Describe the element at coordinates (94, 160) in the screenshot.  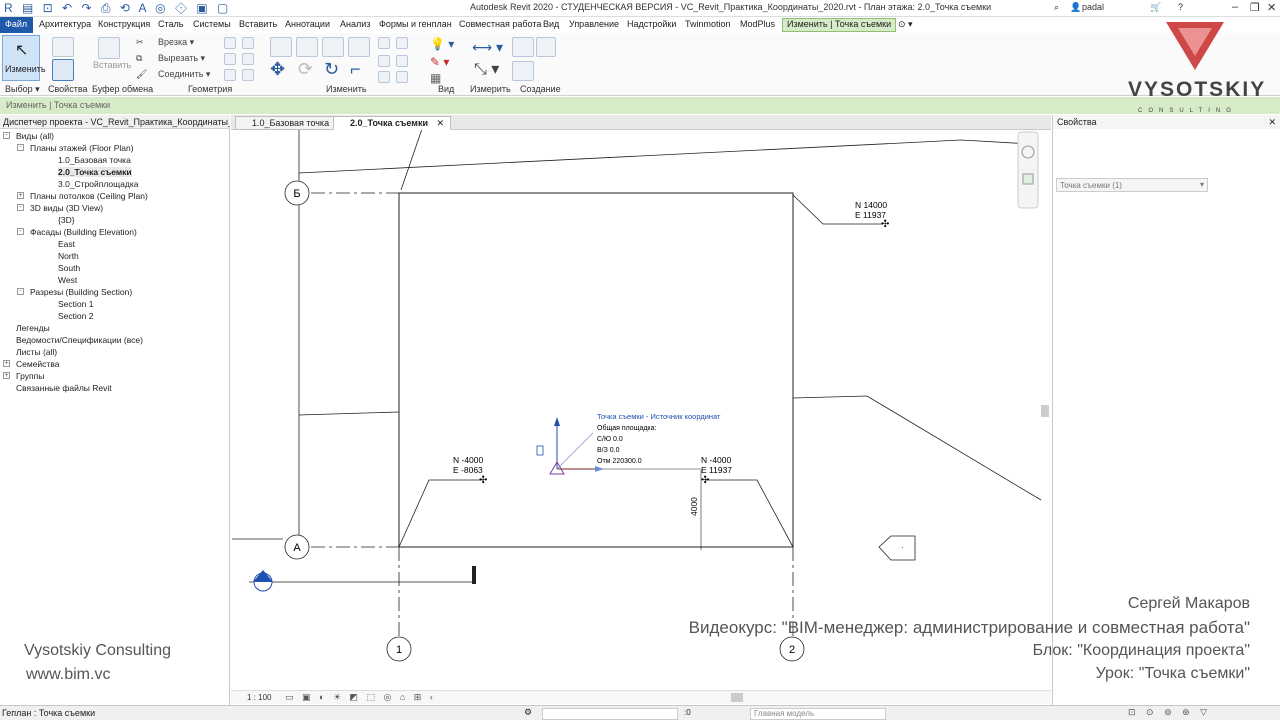
I see `tree-item: 1.0_Базовая точка` at that location.